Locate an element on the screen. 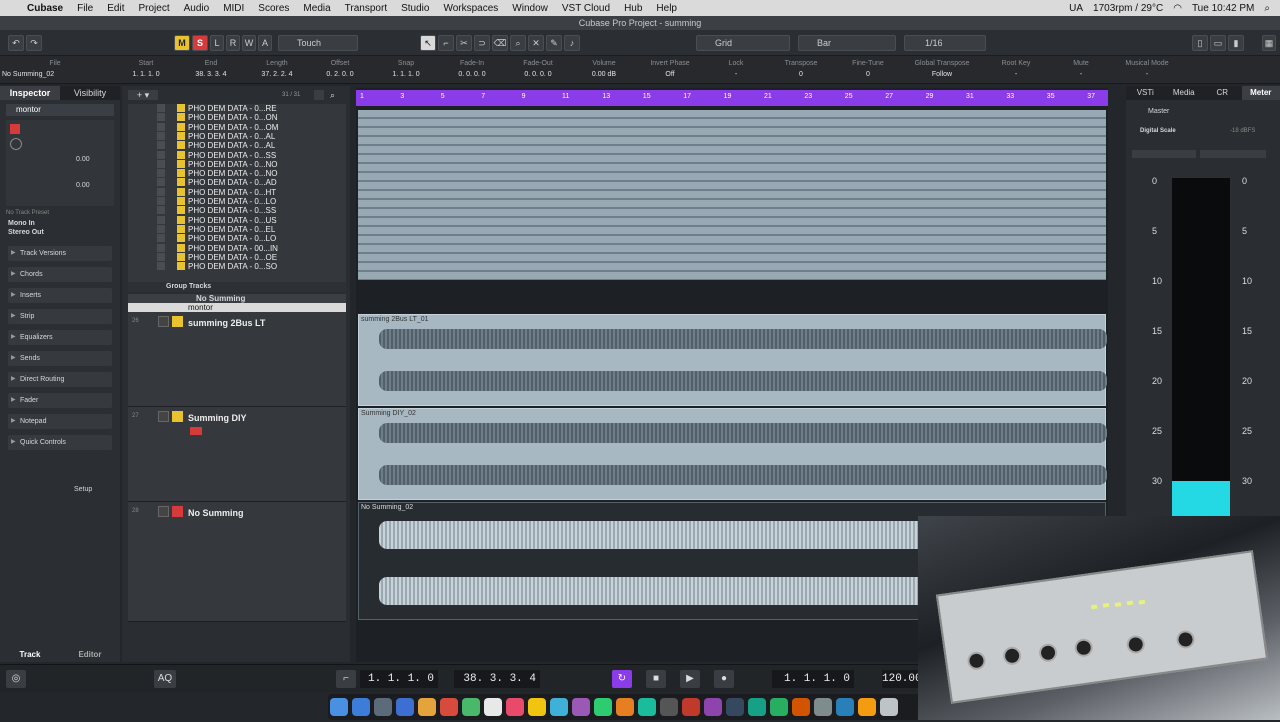 This screenshot has width=1280, height=722. erase-tool-icon: ⌫ is located at coordinates (500, 43).